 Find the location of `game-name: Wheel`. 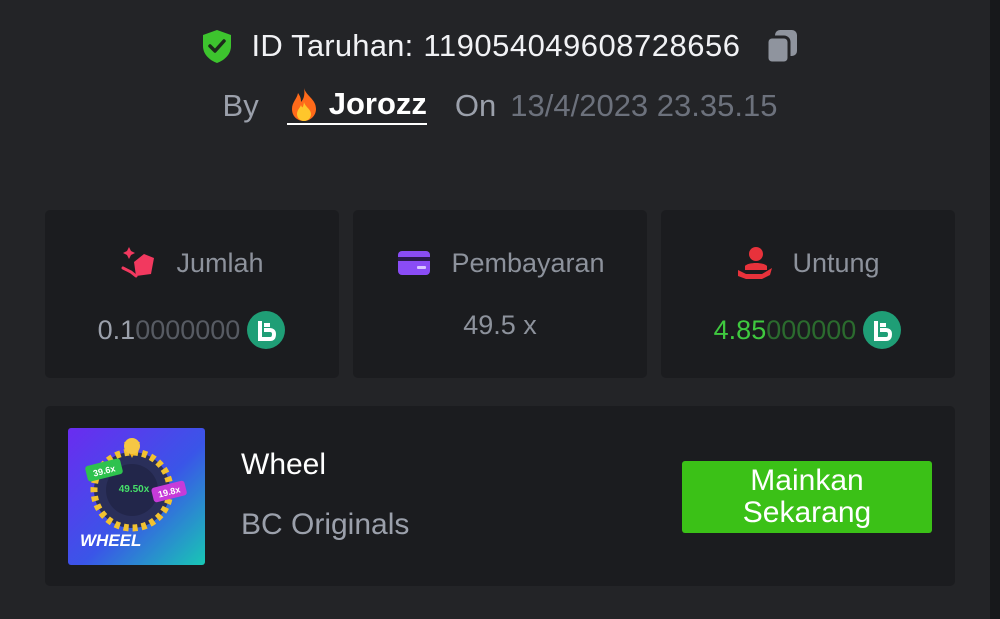

game-name: Wheel is located at coordinates (284, 464).